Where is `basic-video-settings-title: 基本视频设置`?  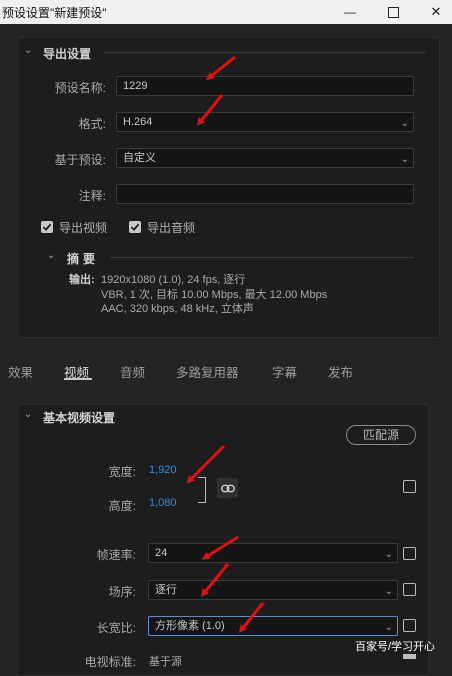
basic-video-settings-title: 基本视频设置 is located at coordinates (79, 418).